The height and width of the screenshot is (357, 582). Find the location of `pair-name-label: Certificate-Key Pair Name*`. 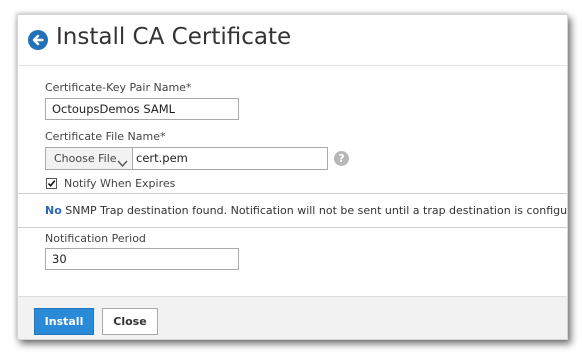

pair-name-label: Certificate-Key Pair Name* is located at coordinates (118, 87).